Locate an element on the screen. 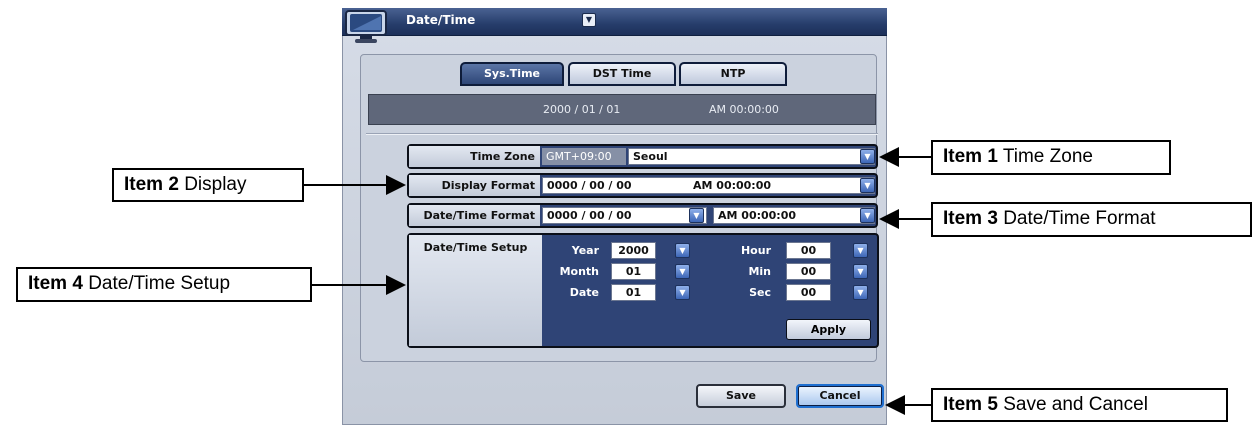 This screenshot has width=1254, height=425. callout-item3: Item 3 Date/Time Format is located at coordinates (1091, 219).